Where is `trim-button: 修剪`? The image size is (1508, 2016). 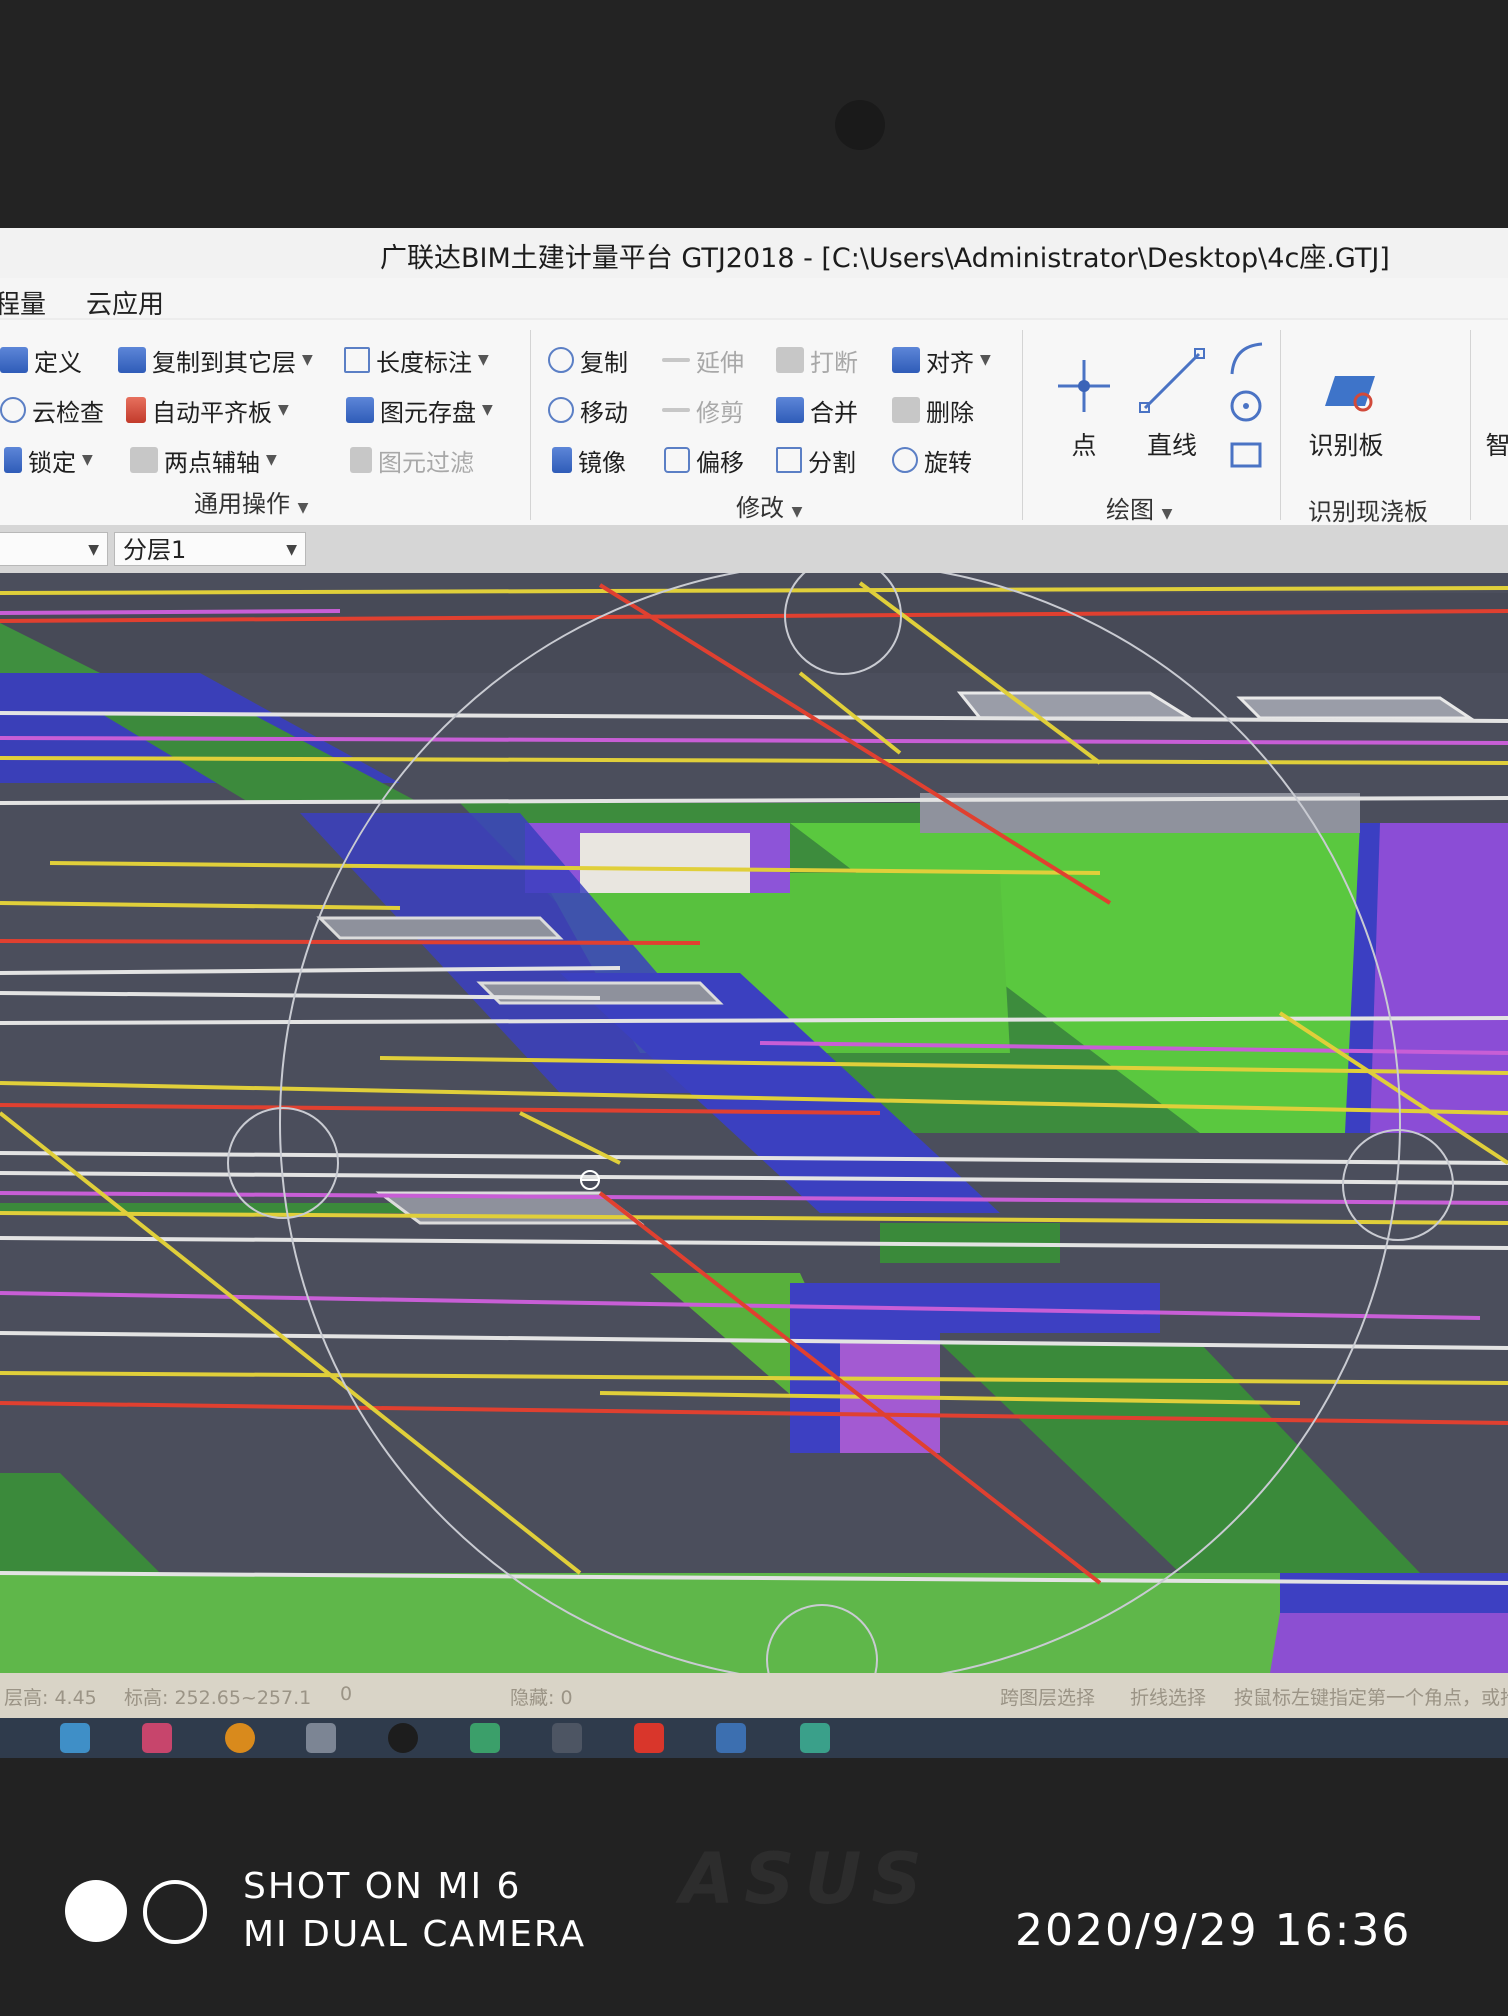 trim-button: 修剪 is located at coordinates (703, 410).